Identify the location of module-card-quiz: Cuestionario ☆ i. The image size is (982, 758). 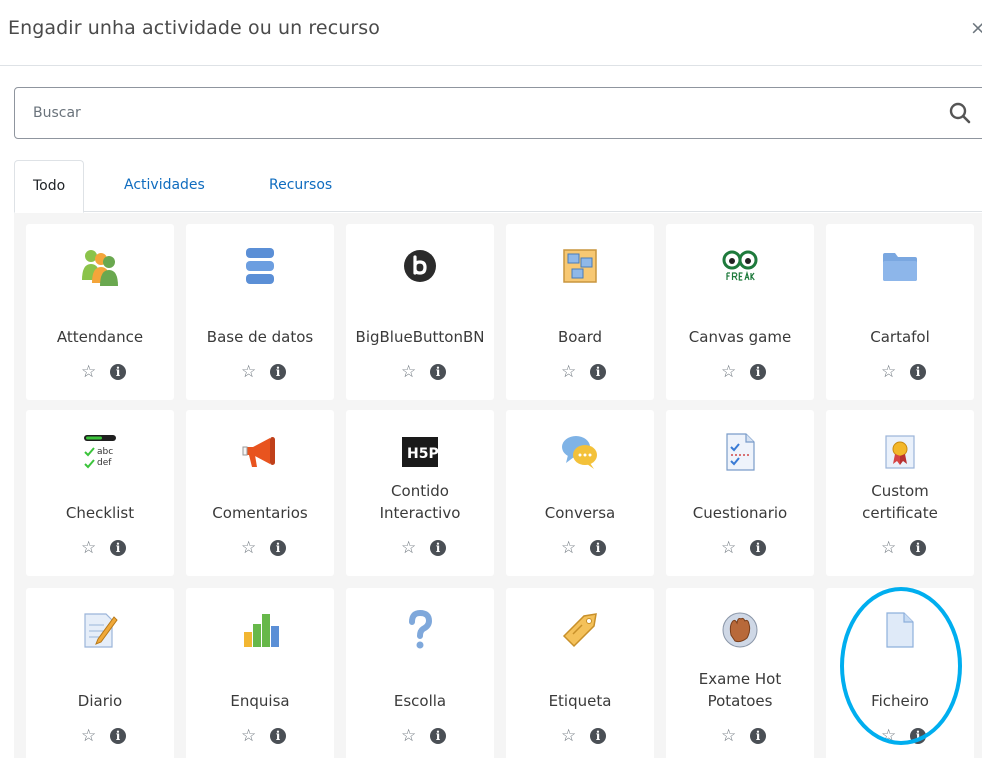
(740, 493).